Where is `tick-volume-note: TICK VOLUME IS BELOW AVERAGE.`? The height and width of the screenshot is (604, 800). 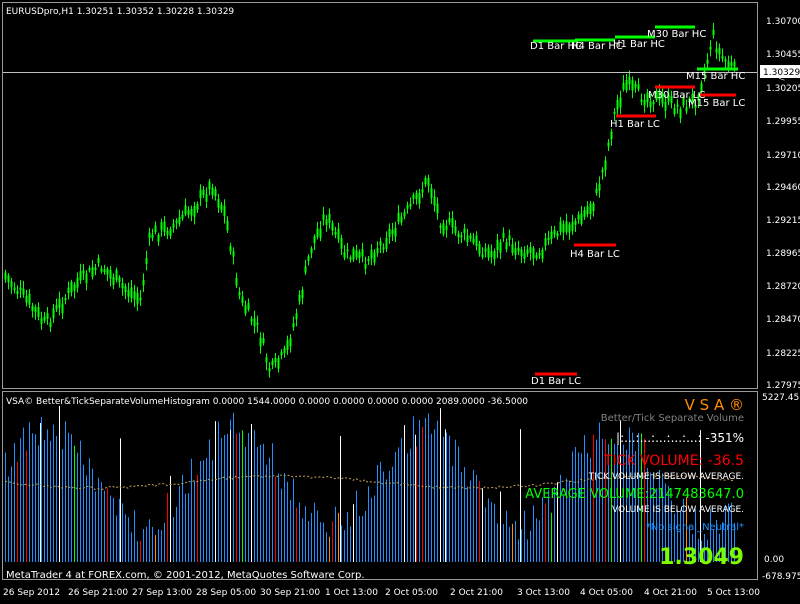 tick-volume-note: TICK VOLUME IS BELOW AVERAGE. is located at coordinates (666, 477).